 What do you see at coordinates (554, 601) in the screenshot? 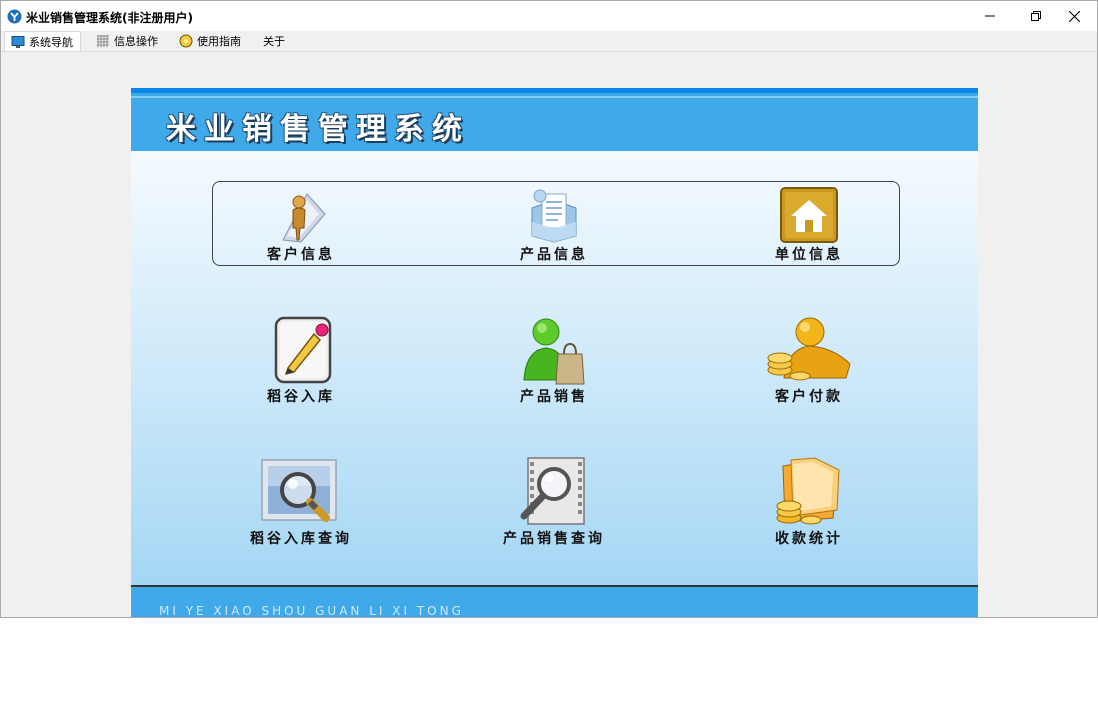
I see `footer-bar: MI YE XIAO SHOU GUAN LI XI TONG` at bounding box center [554, 601].